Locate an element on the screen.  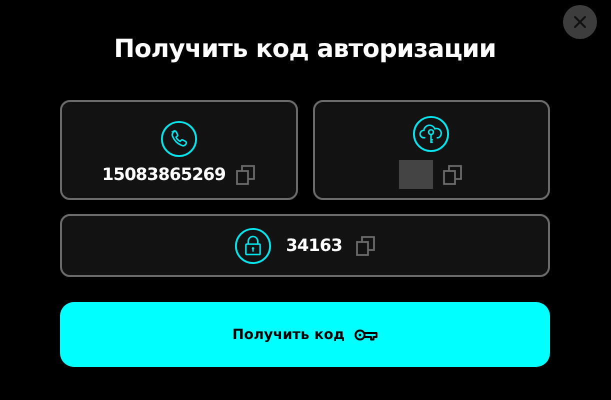
phone-number: 15083865269 is located at coordinates (164, 174).